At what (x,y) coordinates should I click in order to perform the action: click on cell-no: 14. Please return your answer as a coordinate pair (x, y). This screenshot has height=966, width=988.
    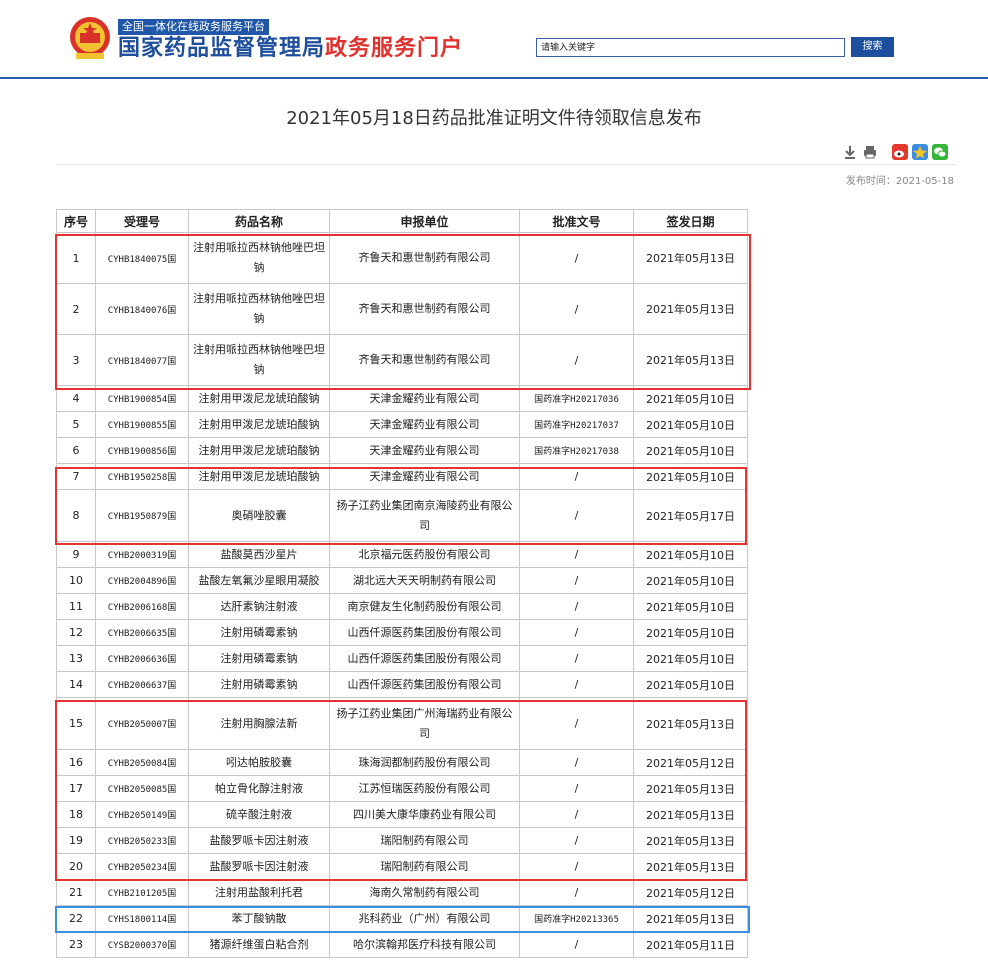
    Looking at the image, I should click on (76, 684).